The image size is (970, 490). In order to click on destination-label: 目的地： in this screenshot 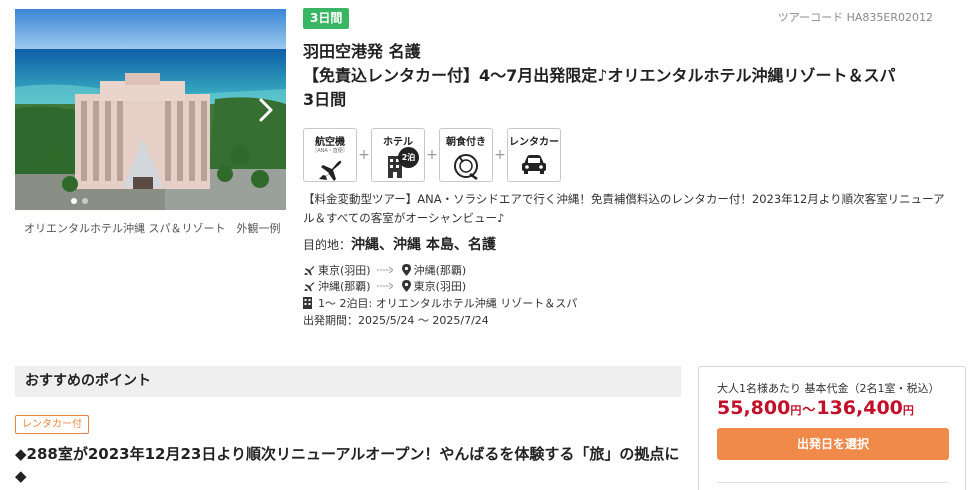, I will do `click(327, 245)`.